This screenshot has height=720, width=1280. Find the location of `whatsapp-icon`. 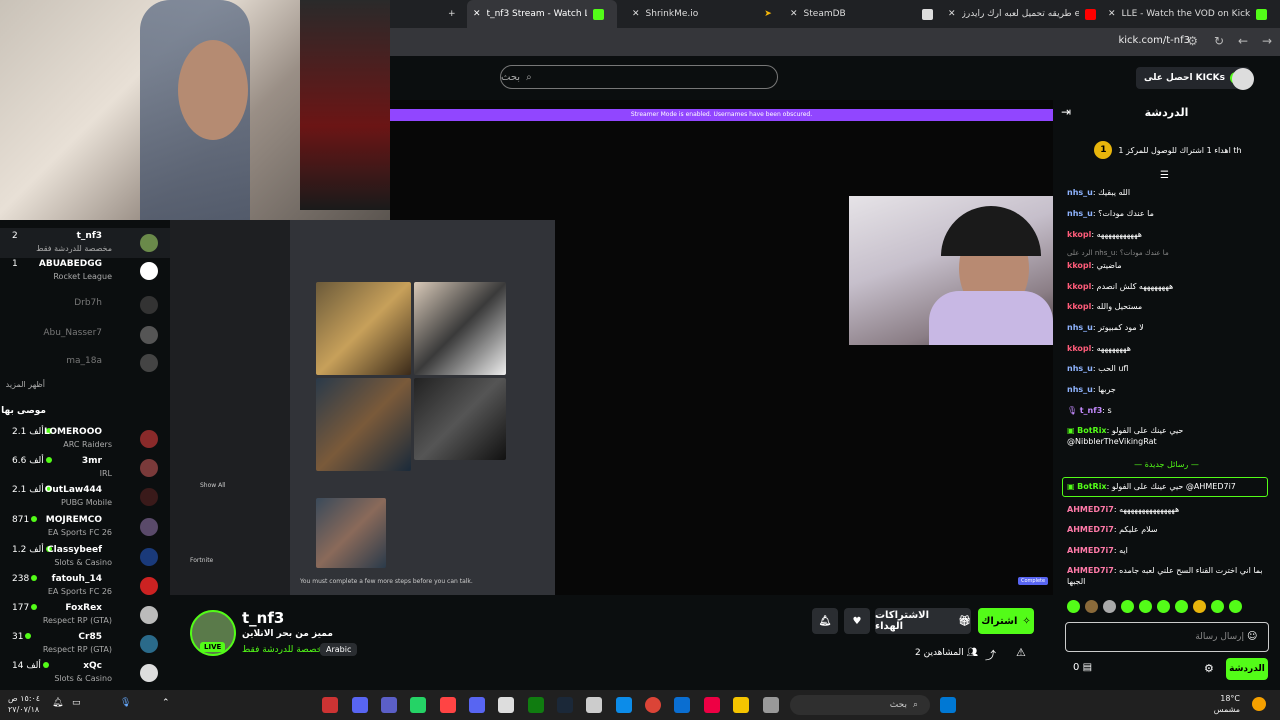

whatsapp-icon is located at coordinates (418, 705).